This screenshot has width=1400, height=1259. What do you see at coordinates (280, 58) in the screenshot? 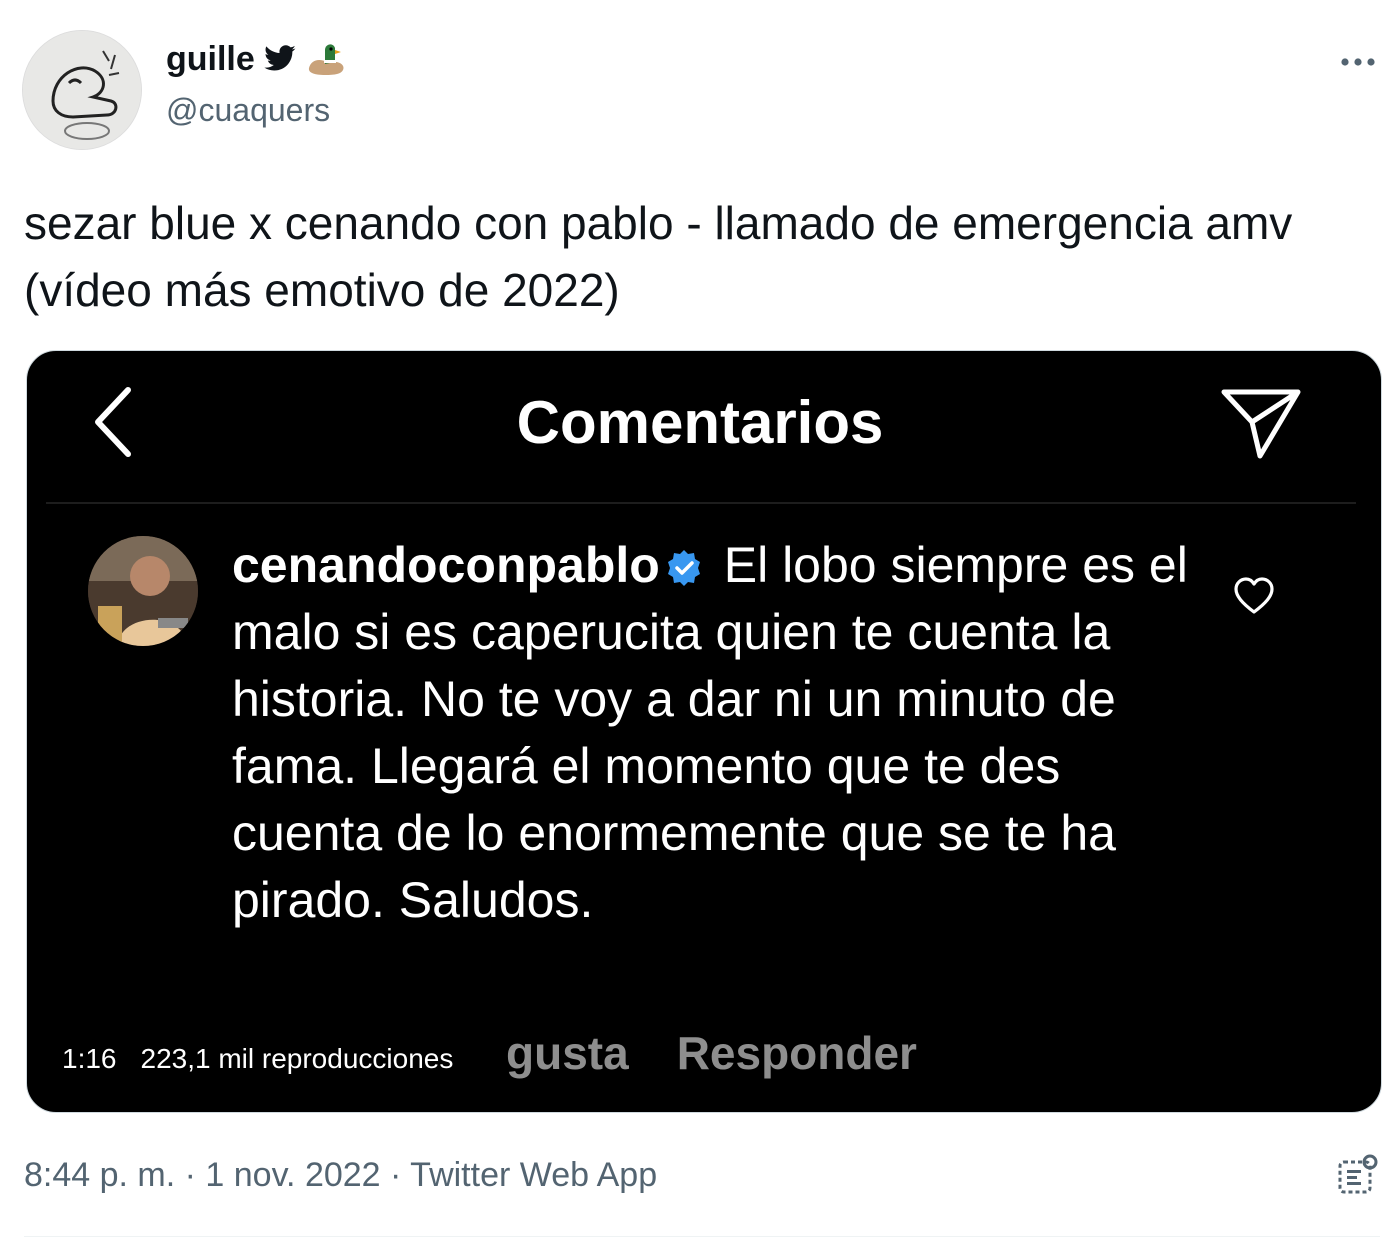
I see `bird-icon` at bounding box center [280, 58].